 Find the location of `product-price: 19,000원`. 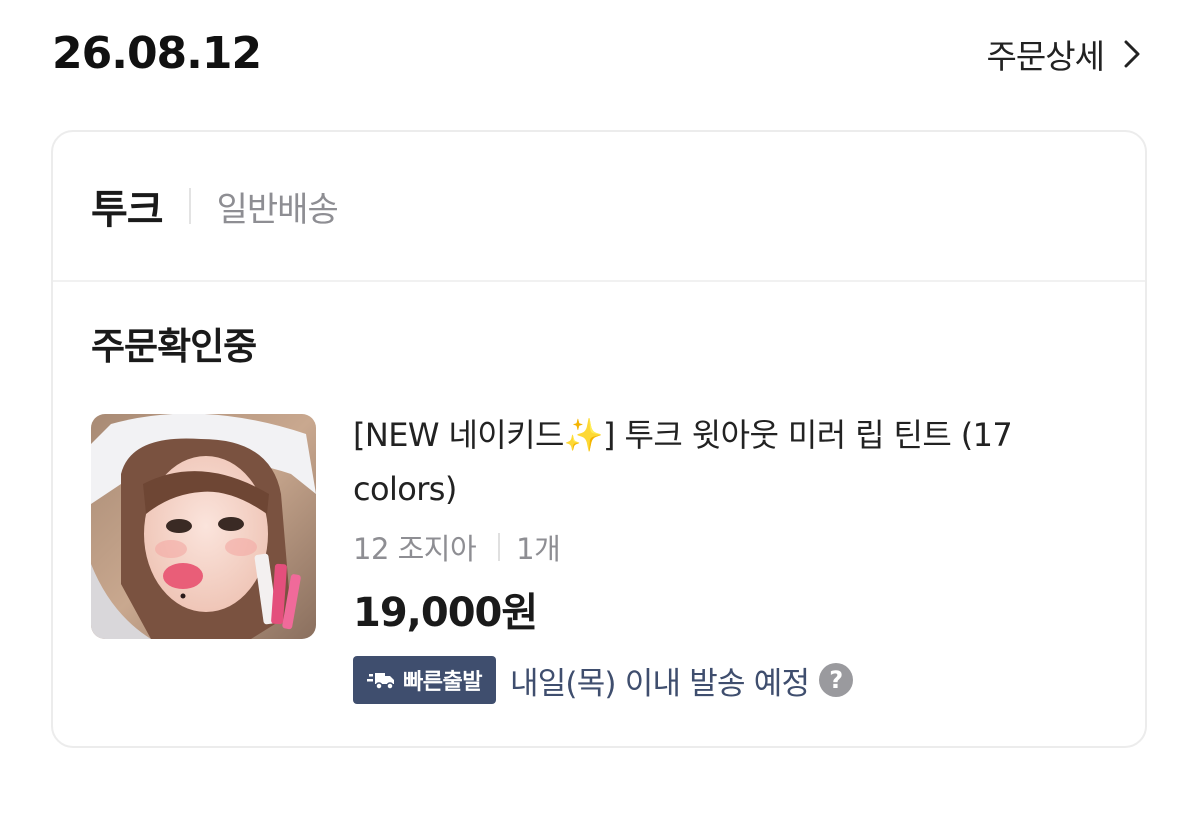

product-price: 19,000원 is located at coordinates (445, 613).